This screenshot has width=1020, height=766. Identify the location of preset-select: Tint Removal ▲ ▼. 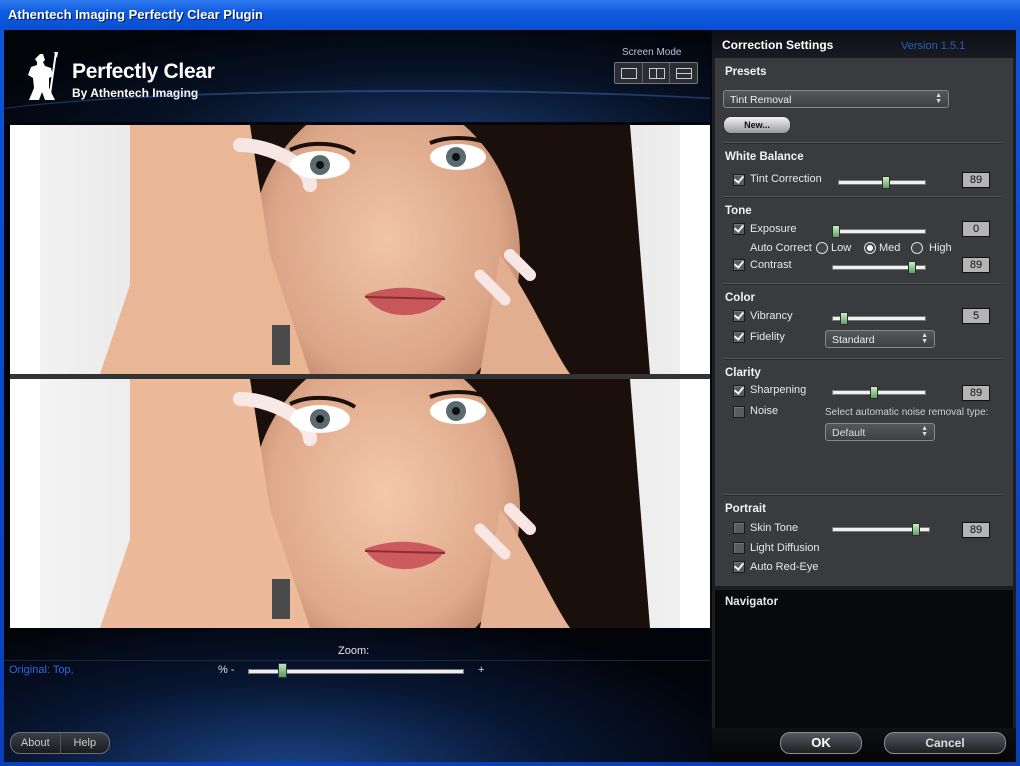
(836, 99).